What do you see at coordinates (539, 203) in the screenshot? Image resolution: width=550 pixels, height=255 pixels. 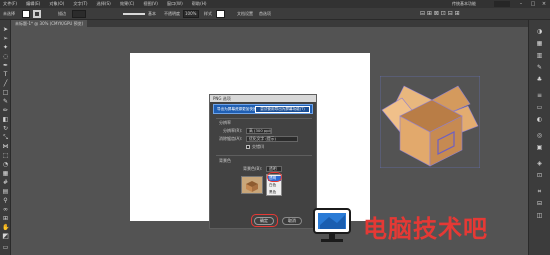 I see `align-panel-icon: ⊟` at bounding box center [539, 203].